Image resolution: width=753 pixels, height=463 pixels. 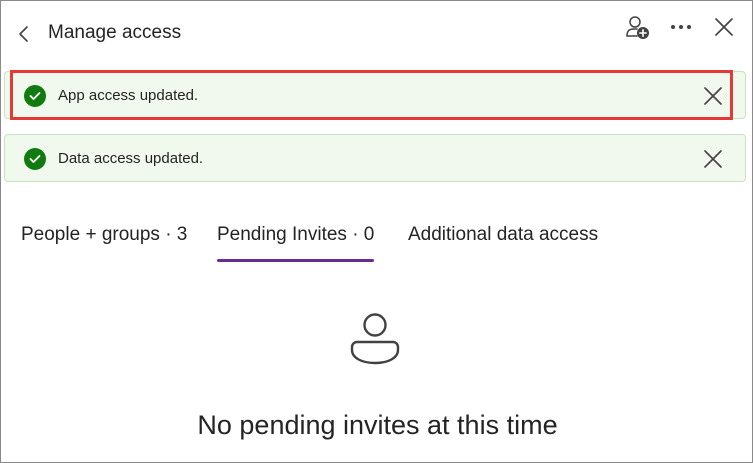 I want to click on banner-message: Data access updated., so click(x=131, y=158).